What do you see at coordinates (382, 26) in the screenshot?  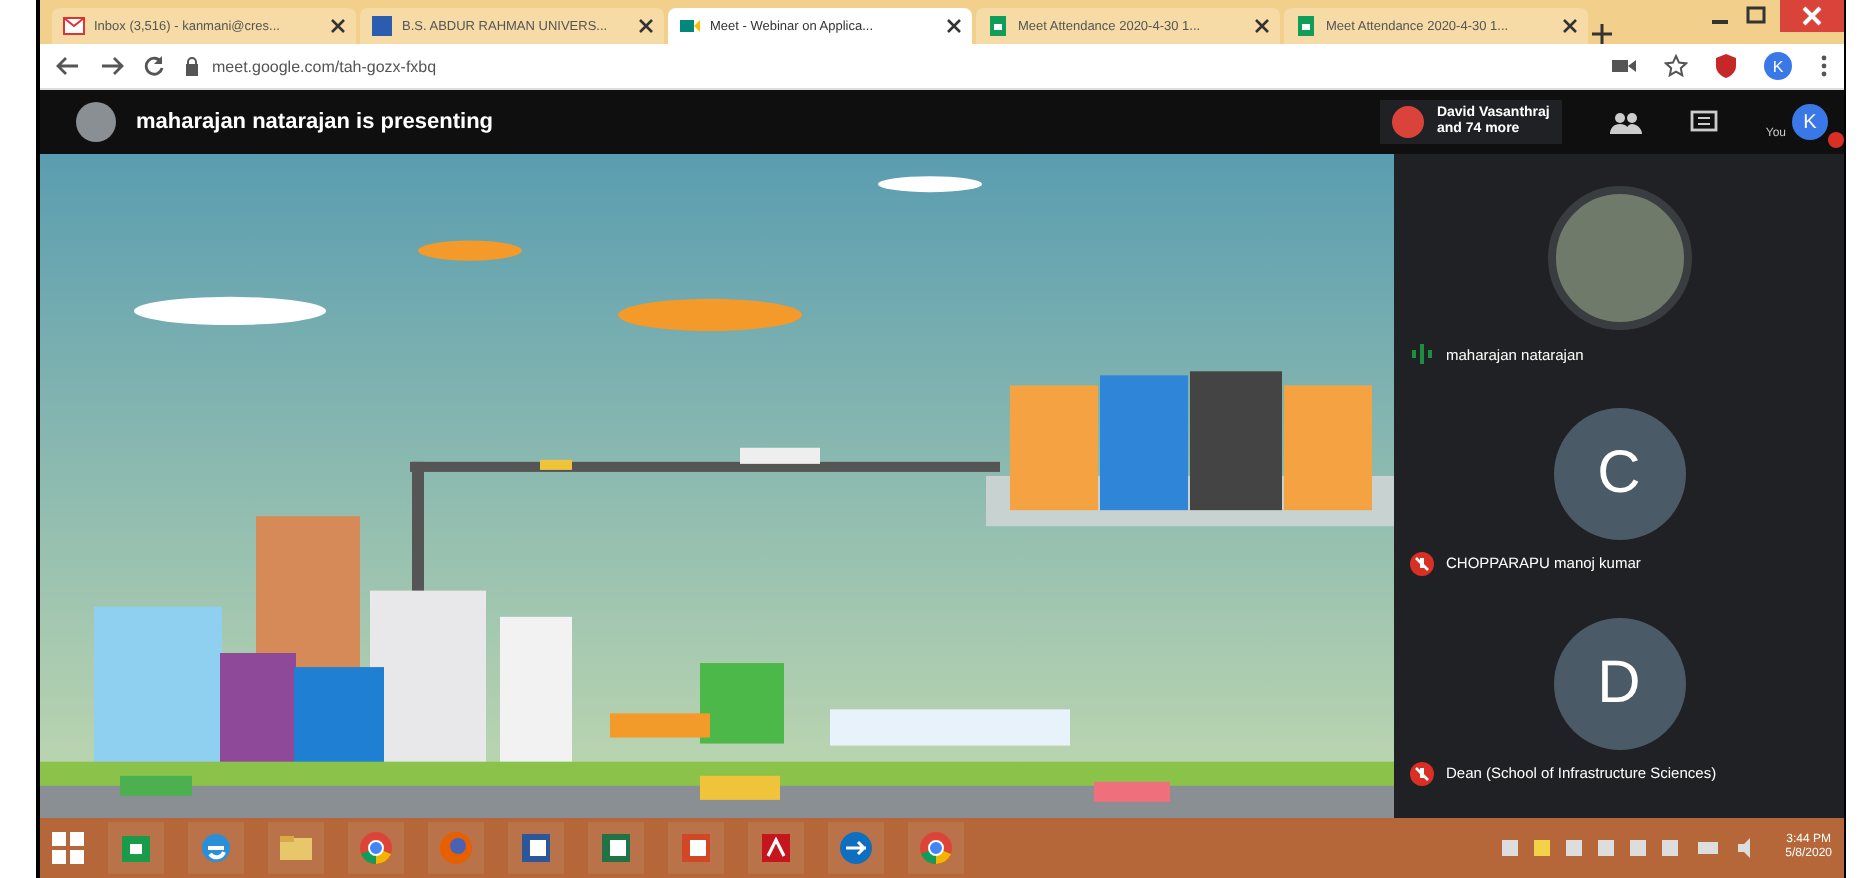 I see `square-icon` at bounding box center [382, 26].